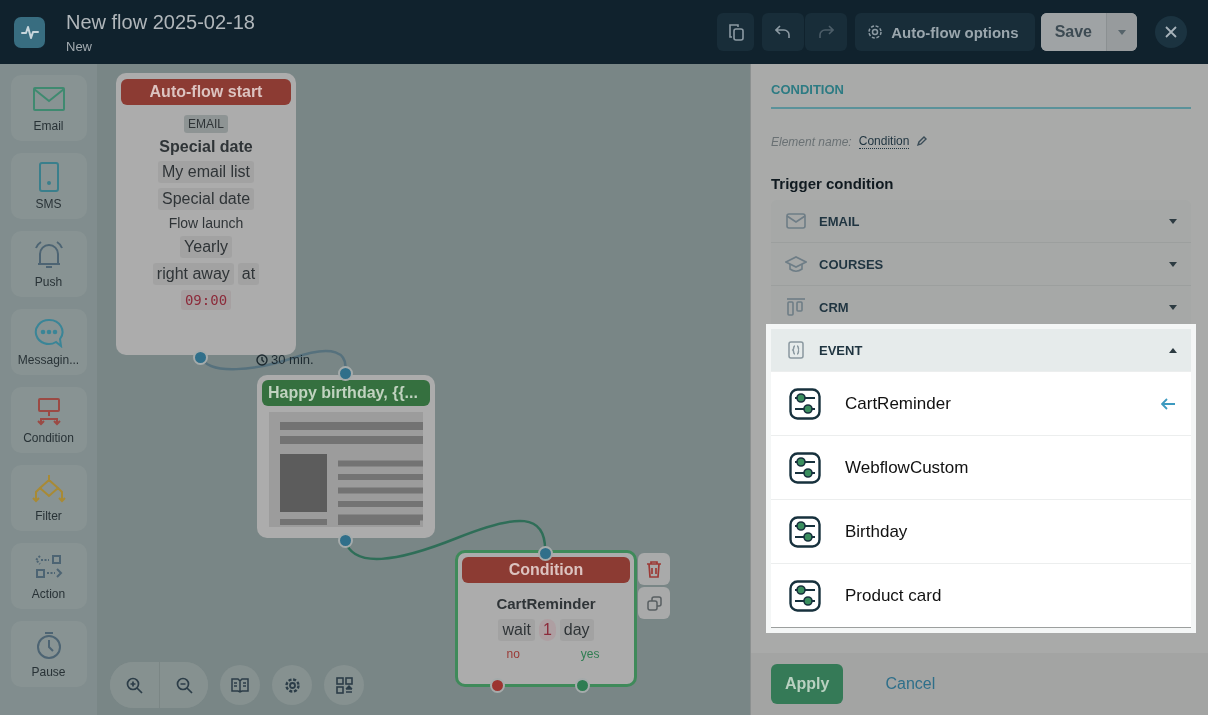 This screenshot has height=715, width=1208. What do you see at coordinates (884, 141) in the screenshot?
I see `element-name-field: Condition` at bounding box center [884, 141].